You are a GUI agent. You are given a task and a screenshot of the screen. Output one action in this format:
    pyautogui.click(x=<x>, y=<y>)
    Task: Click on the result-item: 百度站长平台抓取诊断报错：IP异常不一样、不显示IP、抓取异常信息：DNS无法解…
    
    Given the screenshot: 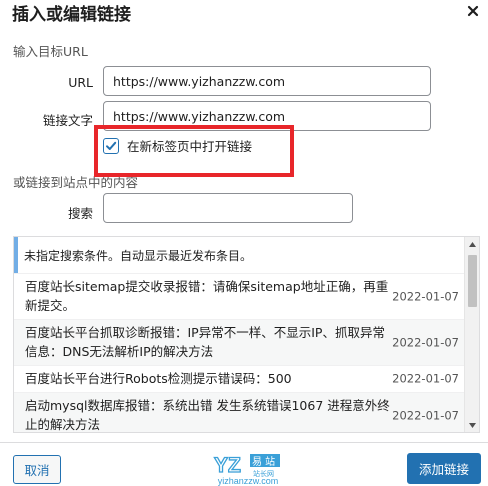 What is the action you would take?
    pyautogui.click(x=239, y=342)
    